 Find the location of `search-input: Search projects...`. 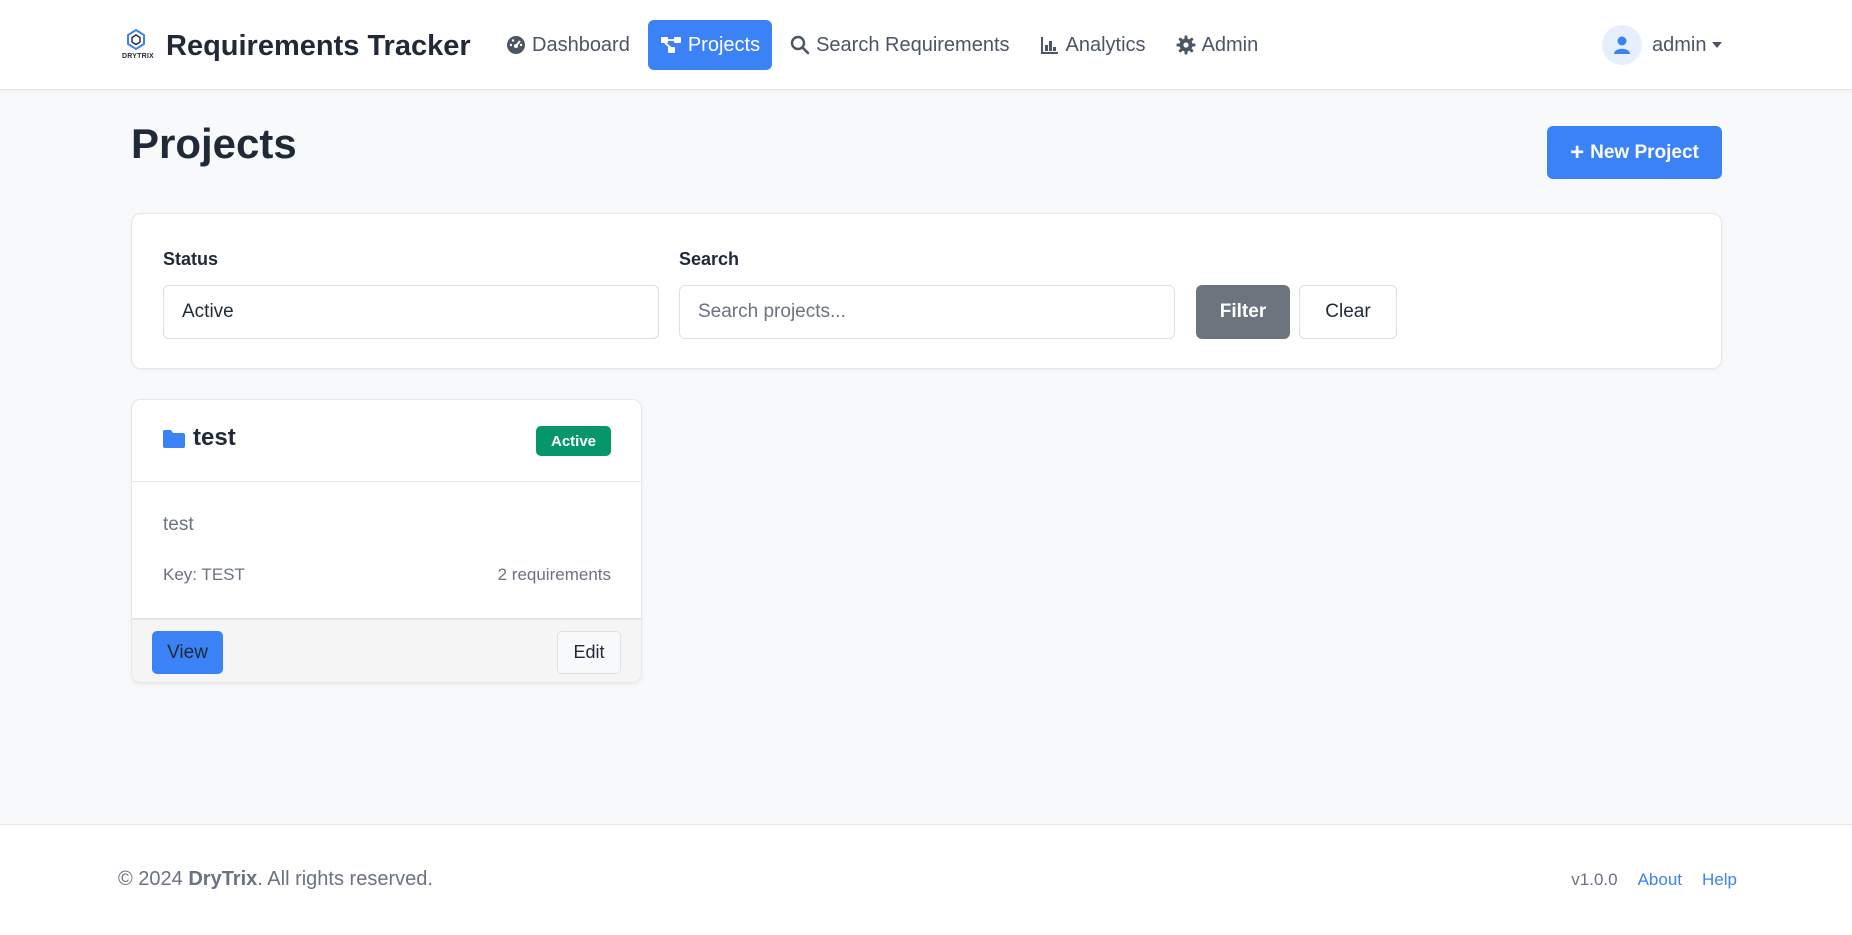

search-input: Search projects... is located at coordinates (927, 312).